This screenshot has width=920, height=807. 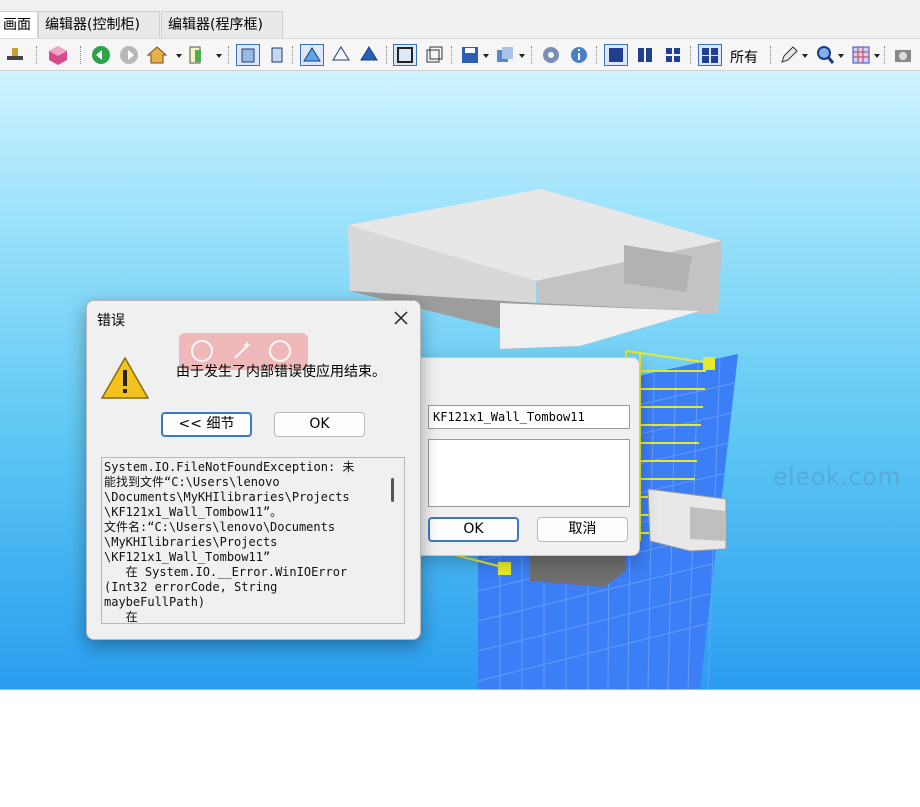 I want to click on details-scrollbar, so click(x=392, y=490).